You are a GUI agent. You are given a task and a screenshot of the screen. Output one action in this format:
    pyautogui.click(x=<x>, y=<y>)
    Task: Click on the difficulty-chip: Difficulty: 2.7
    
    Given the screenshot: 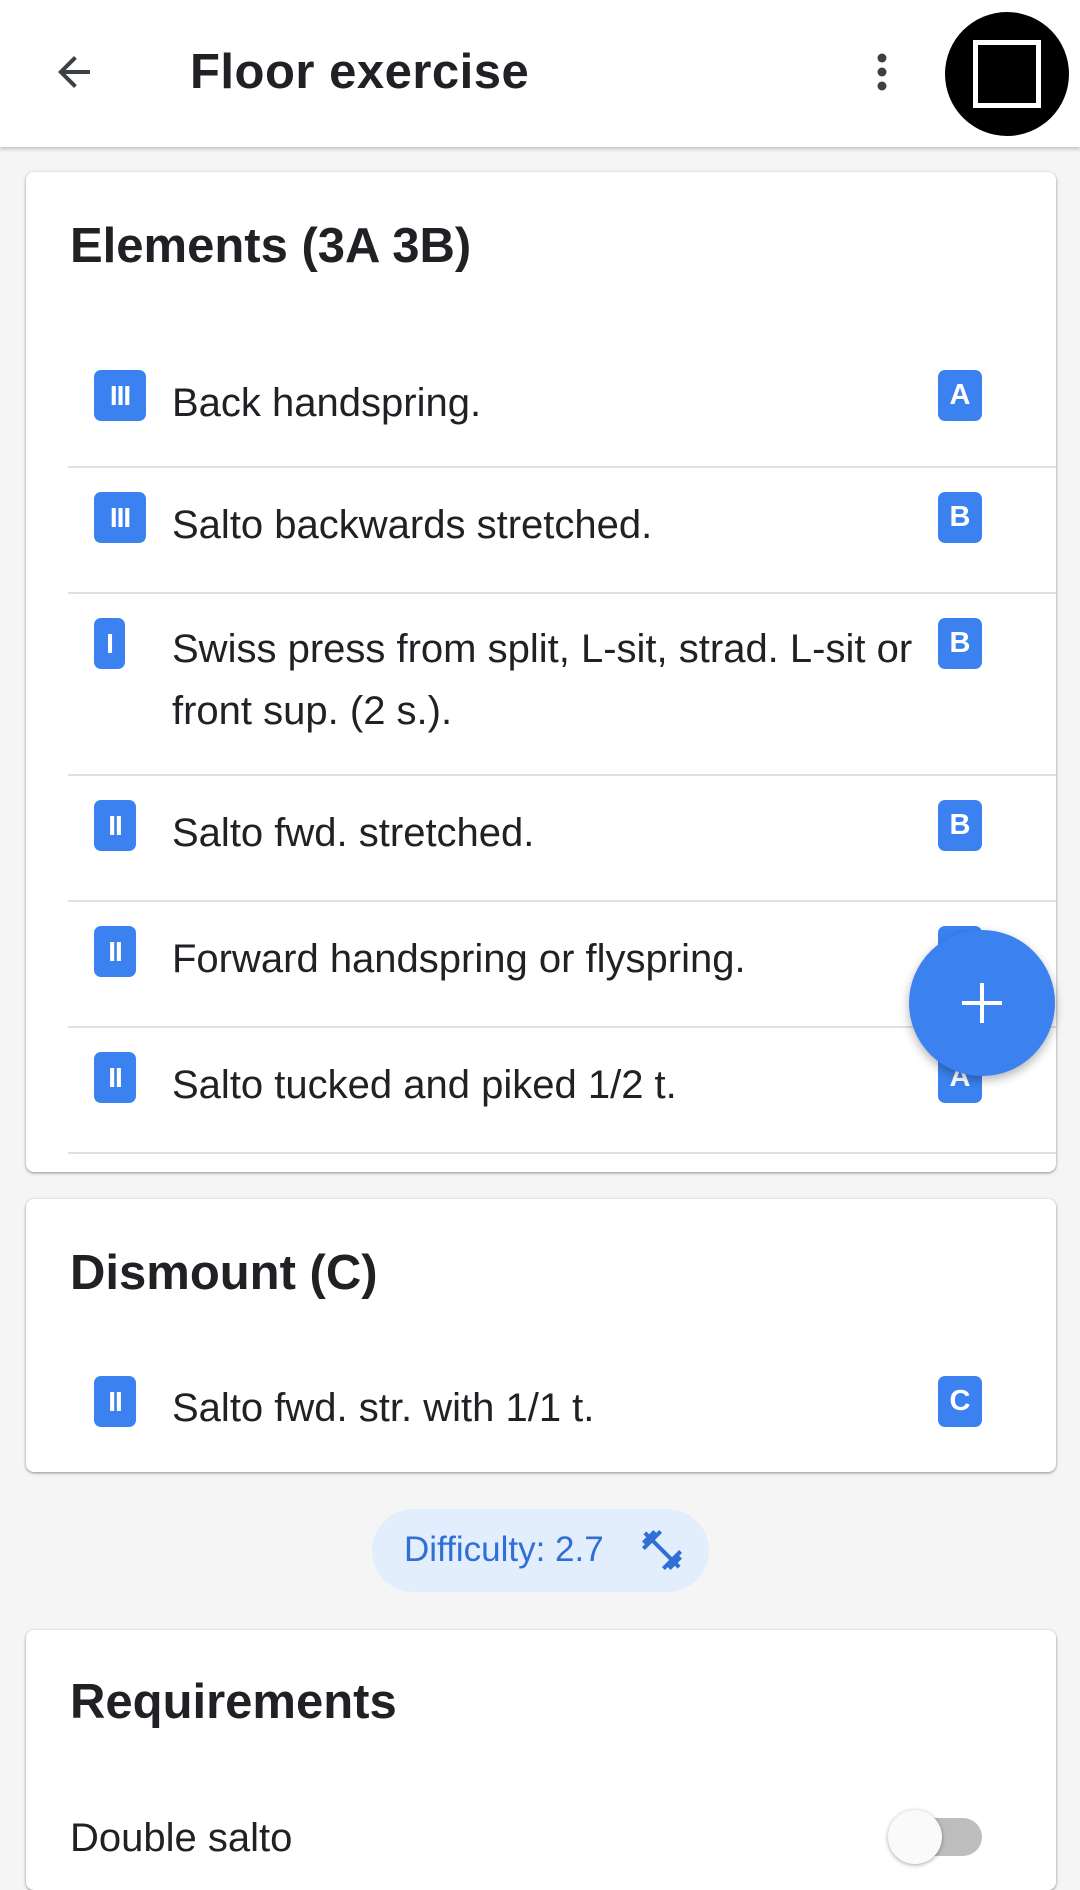 What is the action you would take?
    pyautogui.click(x=540, y=1550)
    